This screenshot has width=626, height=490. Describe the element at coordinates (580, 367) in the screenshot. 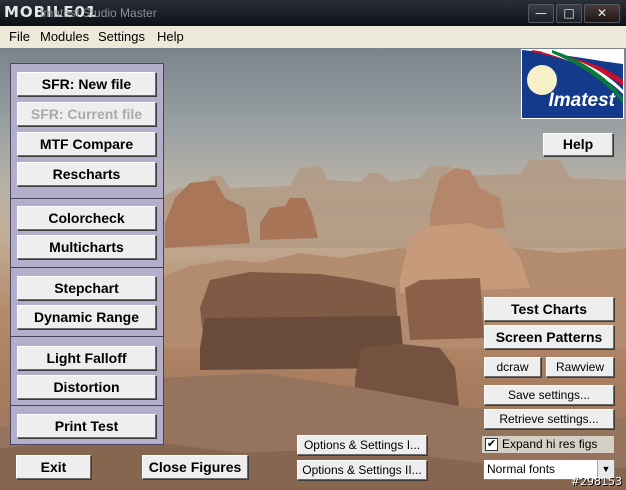

I see `rawview-button: Rawview` at that location.